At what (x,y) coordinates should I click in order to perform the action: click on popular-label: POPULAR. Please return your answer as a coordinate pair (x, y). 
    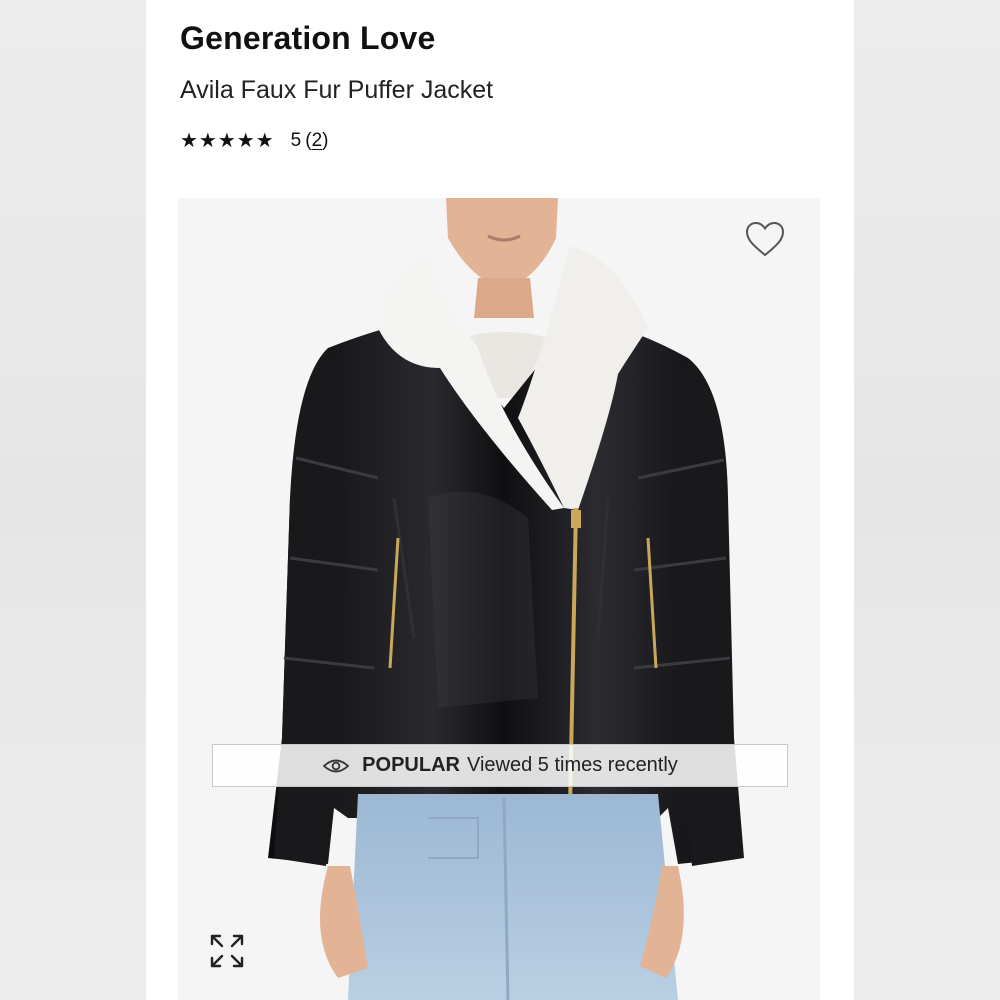
    Looking at the image, I should click on (411, 765).